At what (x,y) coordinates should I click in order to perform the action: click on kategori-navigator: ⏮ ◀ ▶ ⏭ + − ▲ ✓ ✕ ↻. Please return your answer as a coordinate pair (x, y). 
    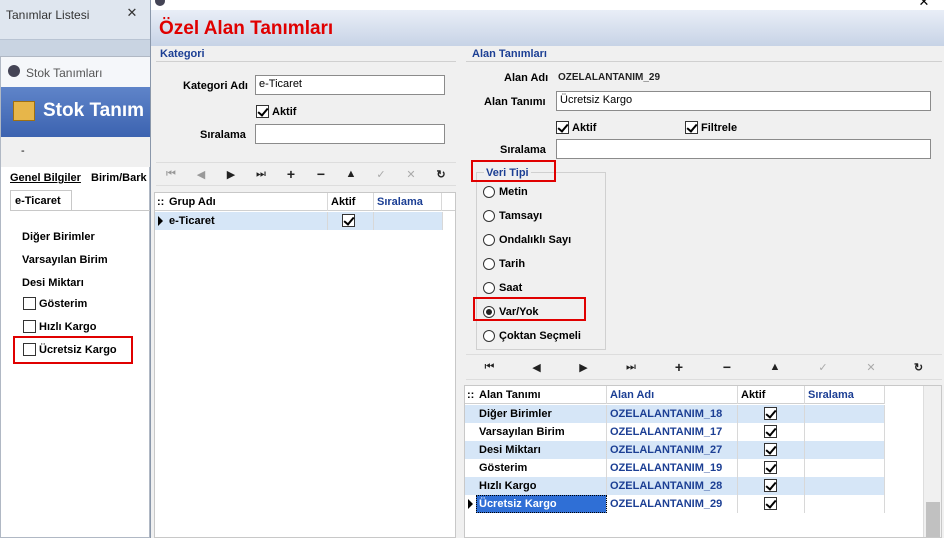
    Looking at the image, I should click on (306, 174).